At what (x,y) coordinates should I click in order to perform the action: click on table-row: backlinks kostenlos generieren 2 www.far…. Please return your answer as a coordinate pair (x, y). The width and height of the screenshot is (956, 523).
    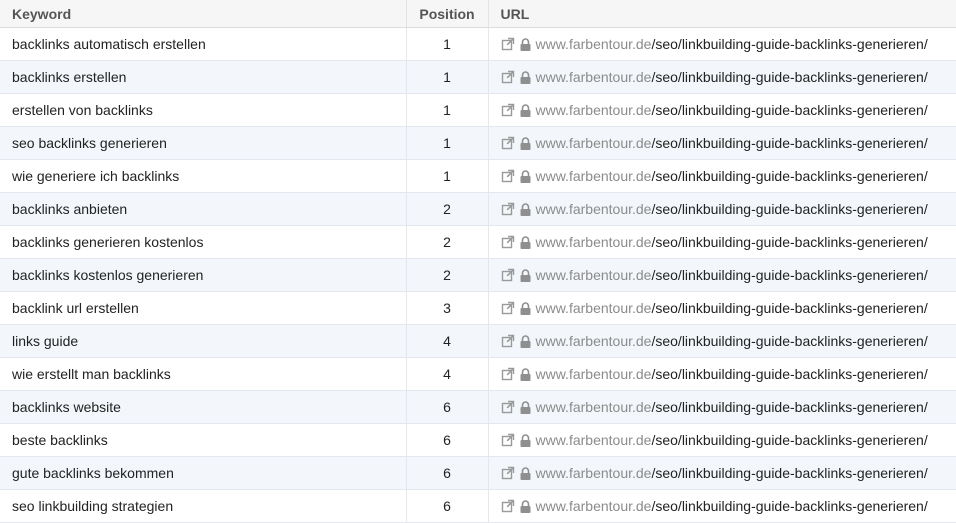
    Looking at the image, I should click on (478, 275).